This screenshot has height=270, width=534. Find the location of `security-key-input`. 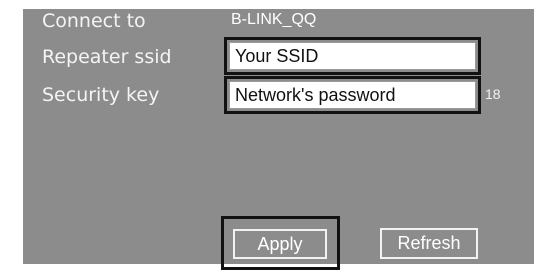

security-key-input is located at coordinates (352, 95).